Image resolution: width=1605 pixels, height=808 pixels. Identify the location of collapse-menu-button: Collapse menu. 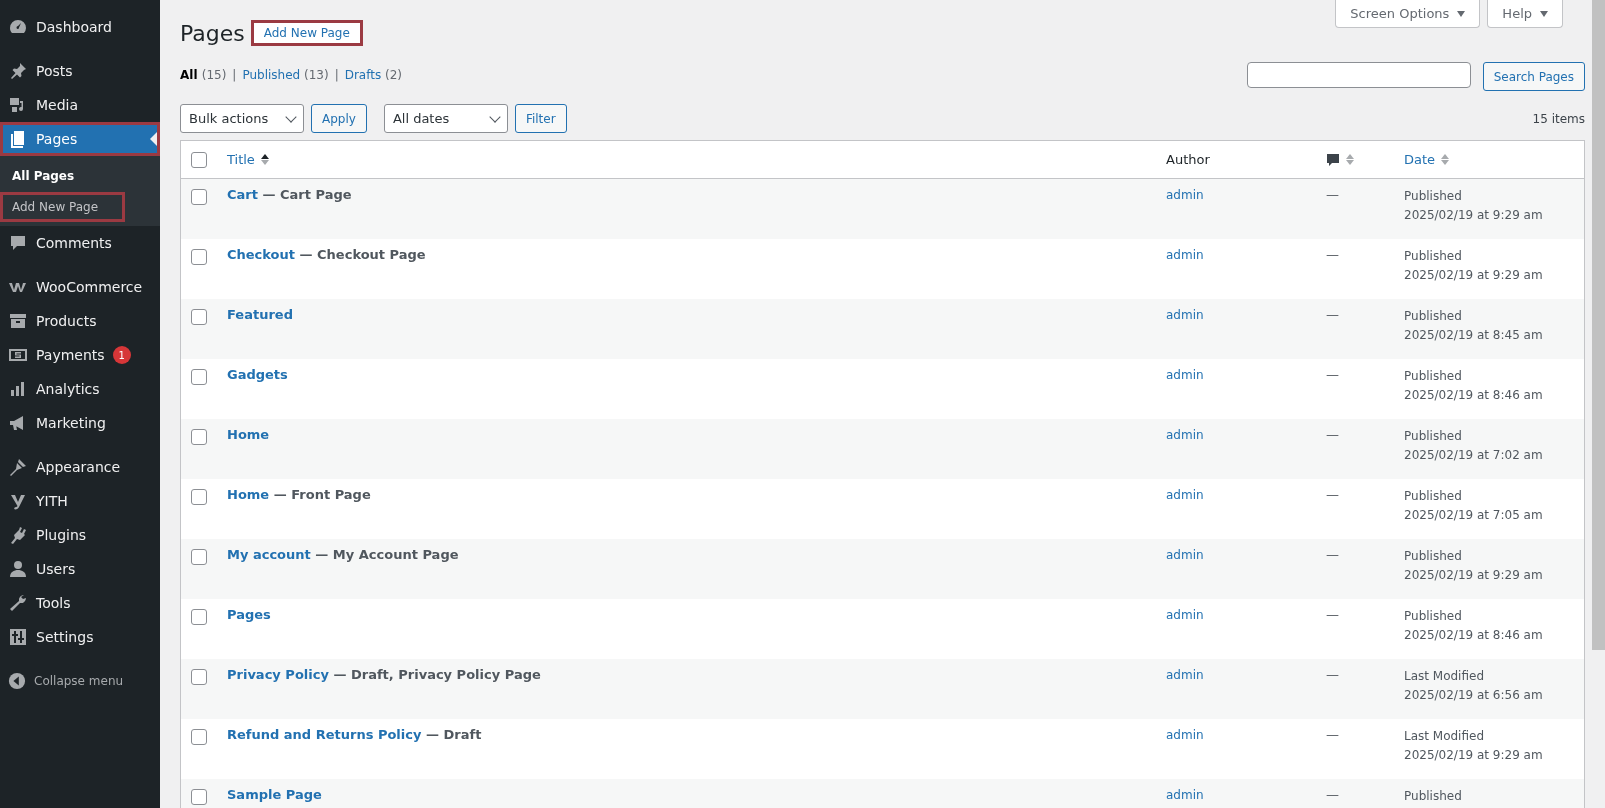
(80, 681).